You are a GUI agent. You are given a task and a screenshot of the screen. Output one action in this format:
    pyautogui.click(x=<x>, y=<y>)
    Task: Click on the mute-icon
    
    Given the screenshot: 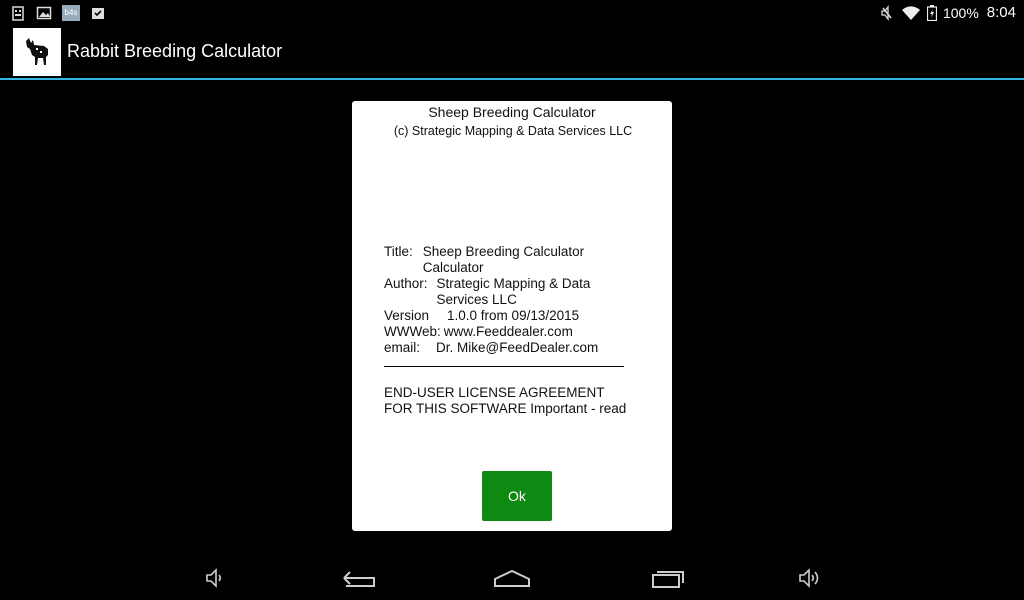 What is the action you would take?
    pyautogui.click(x=887, y=12)
    